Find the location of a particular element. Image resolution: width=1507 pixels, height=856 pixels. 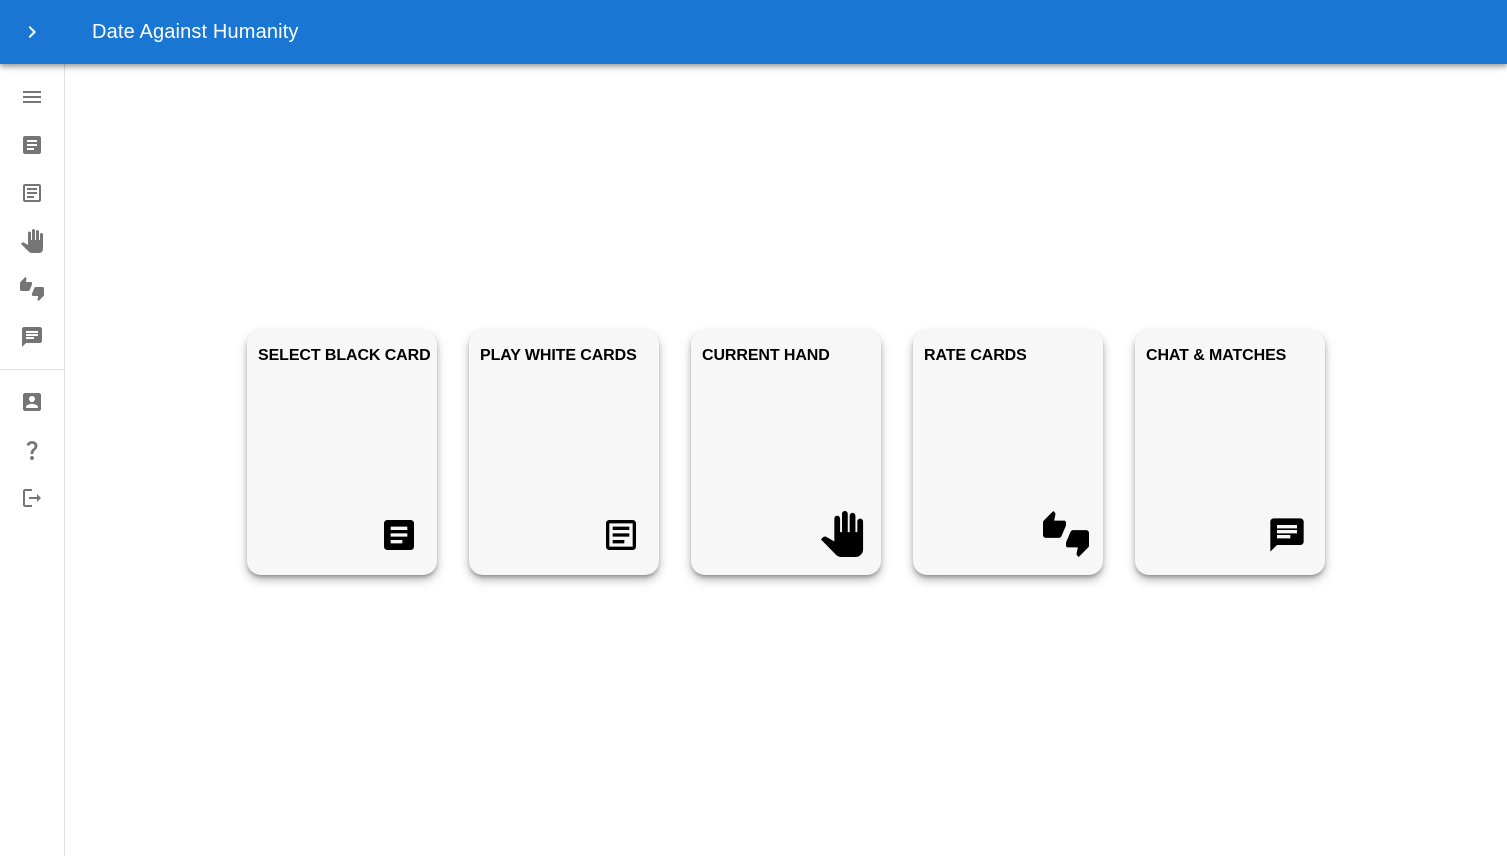

sidebar-item-play-white-cards is located at coordinates (32, 193).